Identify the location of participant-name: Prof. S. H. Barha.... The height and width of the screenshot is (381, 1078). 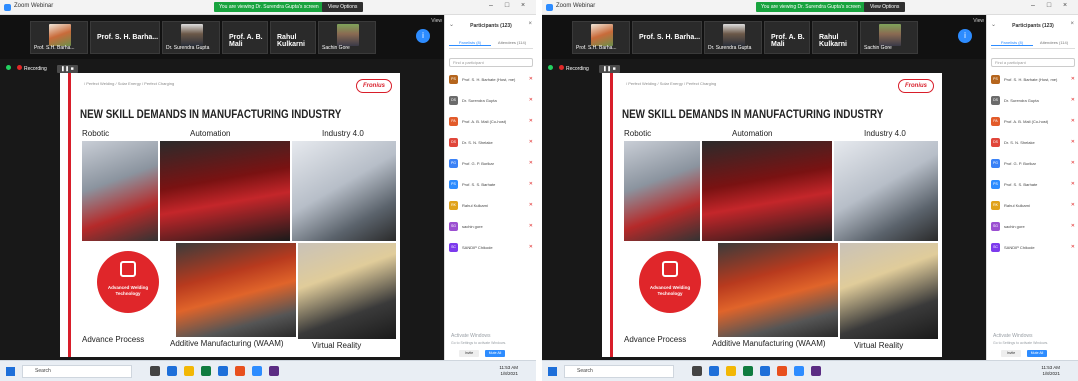
(670, 37).